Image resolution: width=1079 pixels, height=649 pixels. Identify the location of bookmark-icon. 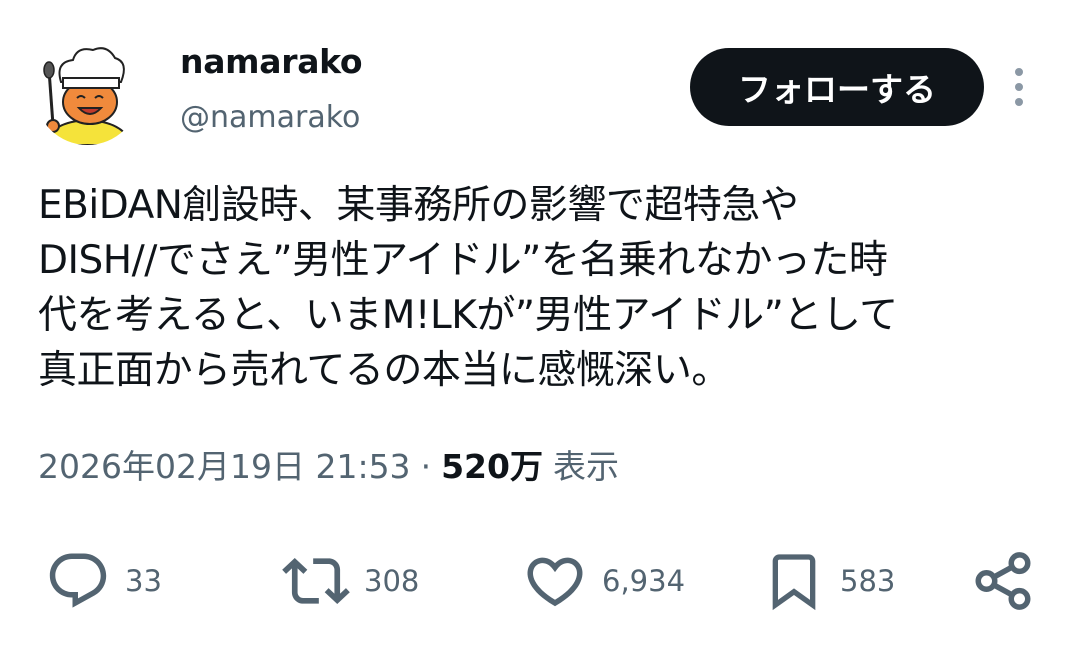
(794, 582).